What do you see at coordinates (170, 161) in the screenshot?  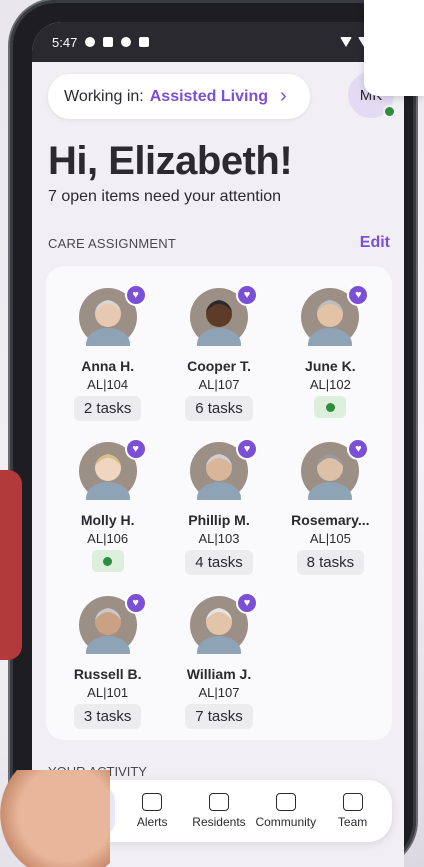 I see `greeting-title: Hi, Elizabeth!` at bounding box center [170, 161].